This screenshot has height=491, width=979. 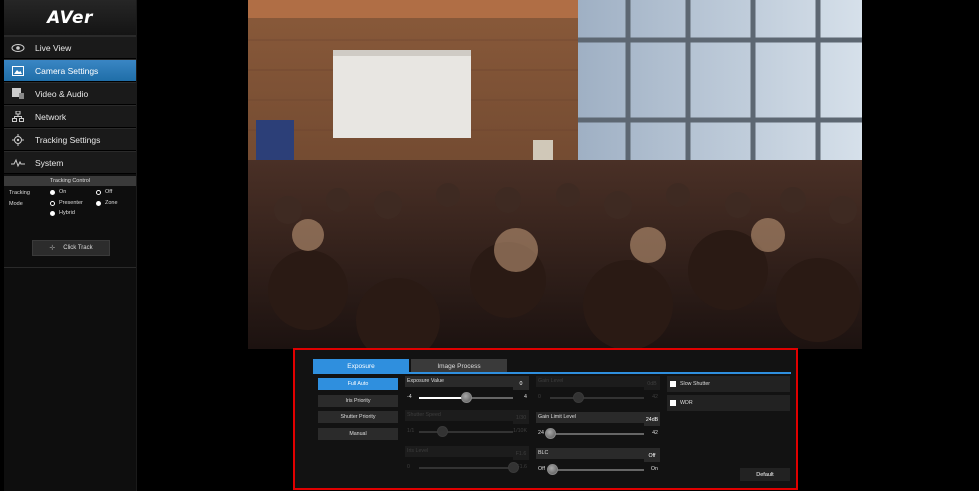 What do you see at coordinates (541, 433) in the screenshot?
I see `slider-min: 24` at bounding box center [541, 433].